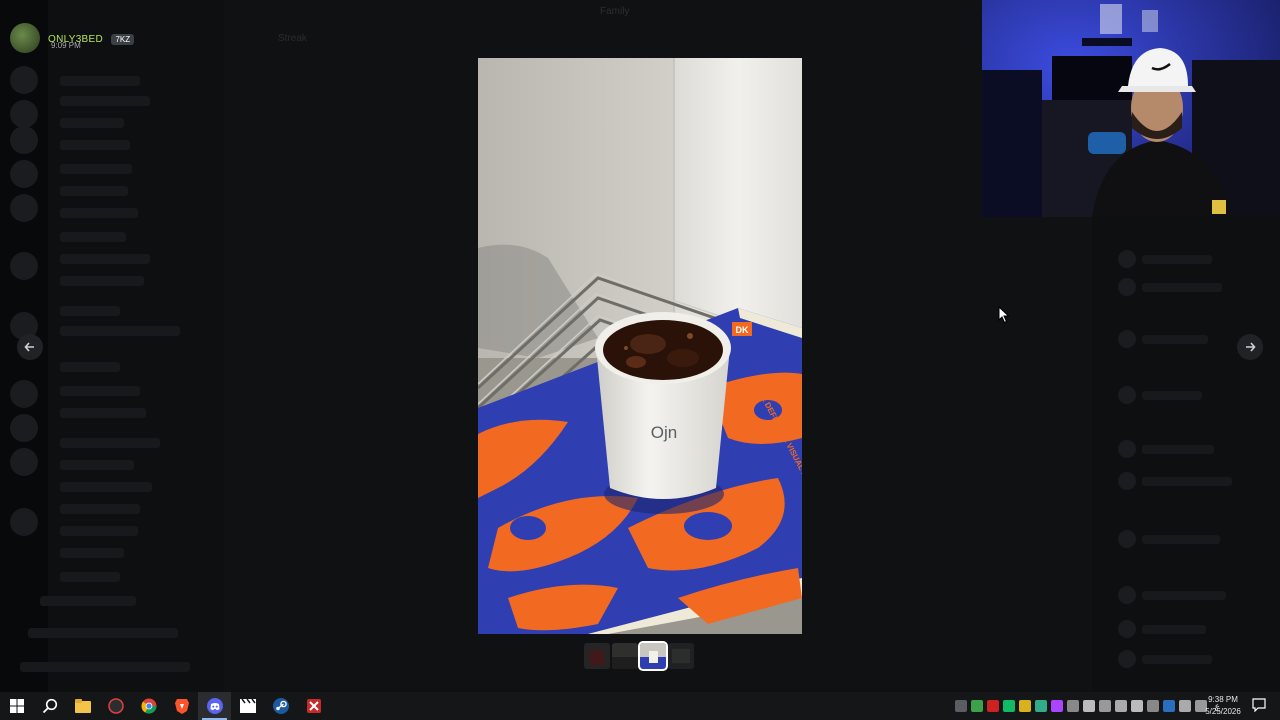 The image size is (1280, 720). Describe the element at coordinates (742, 330) in the screenshot. I see `book-badge: DK` at that location.